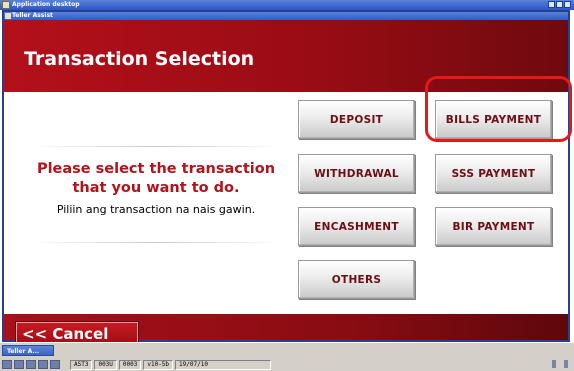  I want to click on others-button: OTHERS, so click(356, 279).